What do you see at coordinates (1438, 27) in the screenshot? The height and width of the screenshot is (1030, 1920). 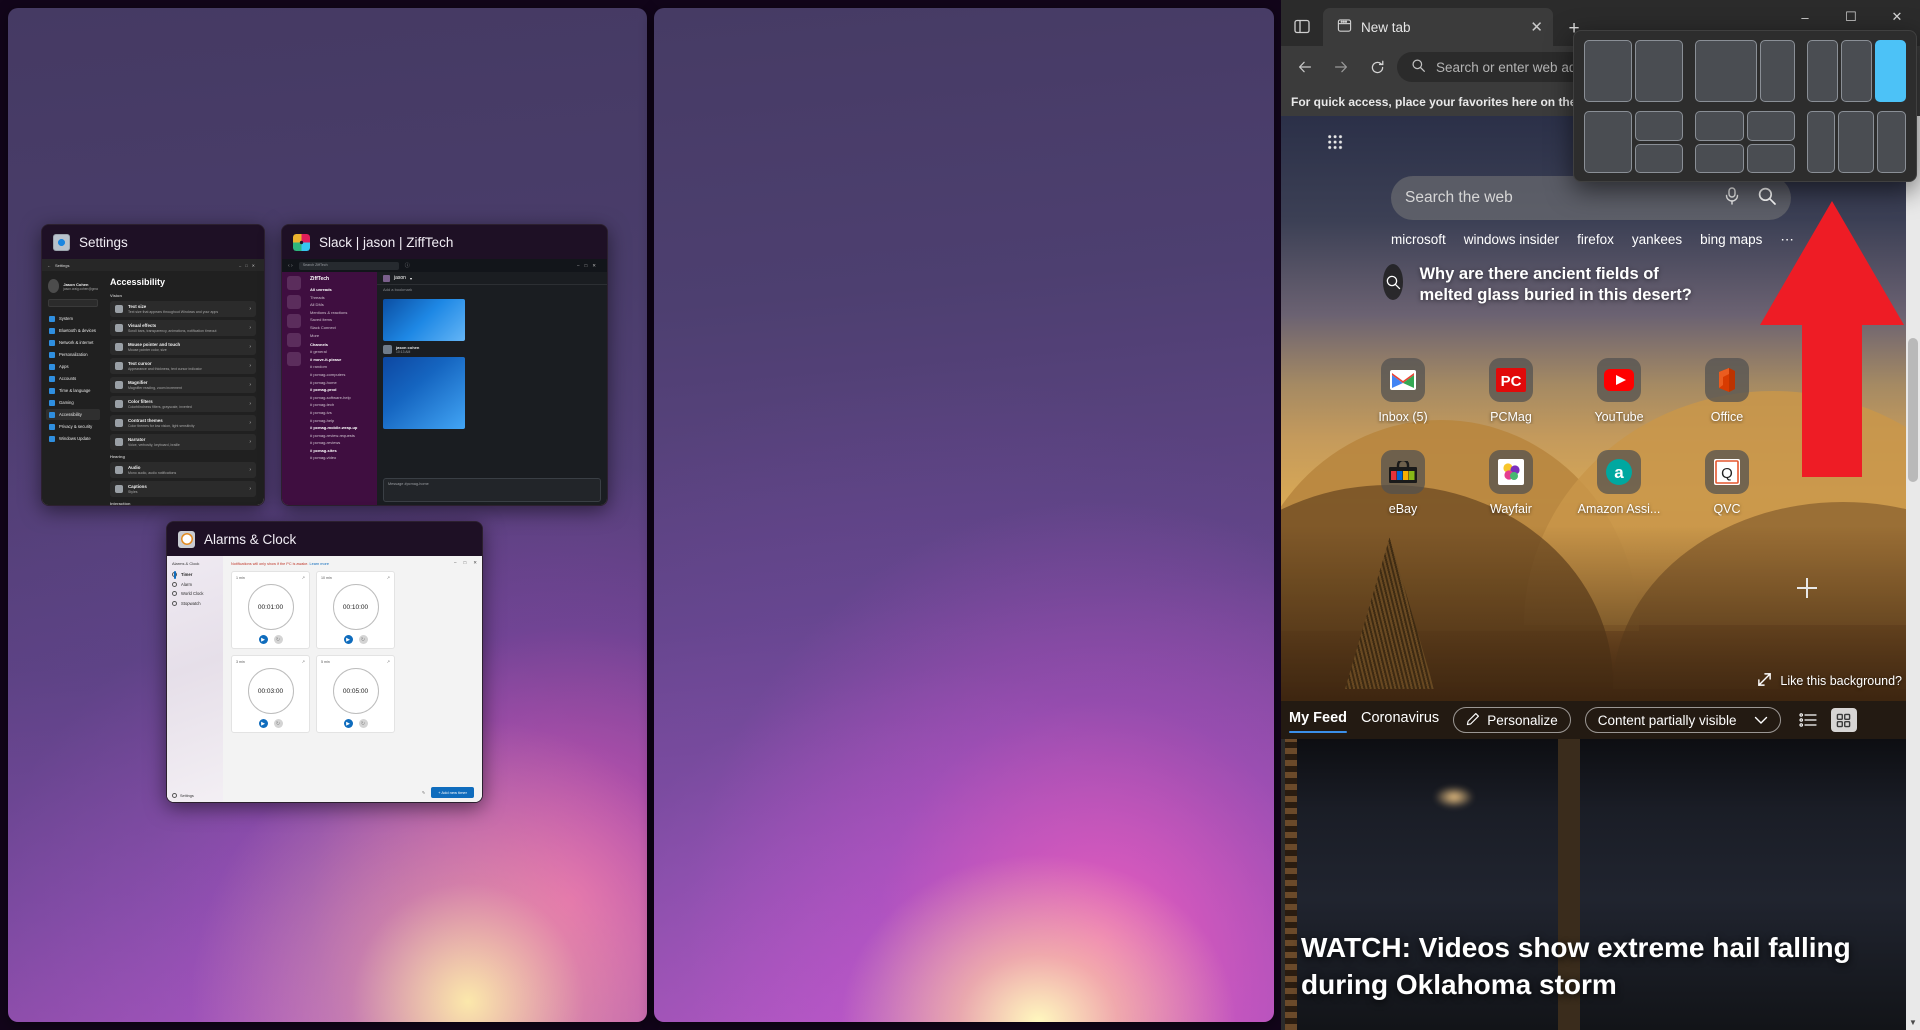 I see `browser-tab-new-tab: New tab ✕` at bounding box center [1438, 27].